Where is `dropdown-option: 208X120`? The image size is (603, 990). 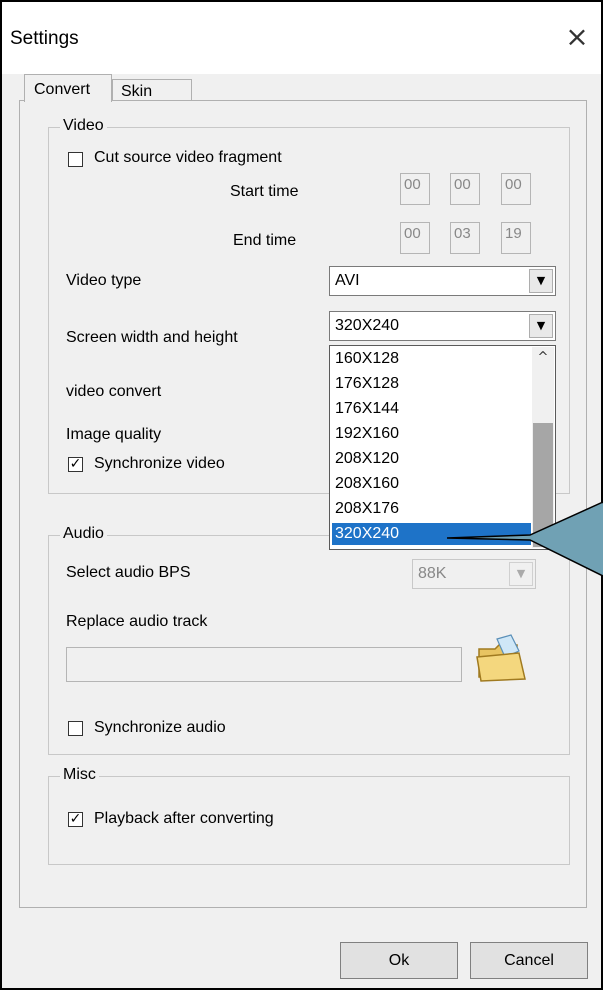
dropdown-option: 208X120 is located at coordinates (431, 459).